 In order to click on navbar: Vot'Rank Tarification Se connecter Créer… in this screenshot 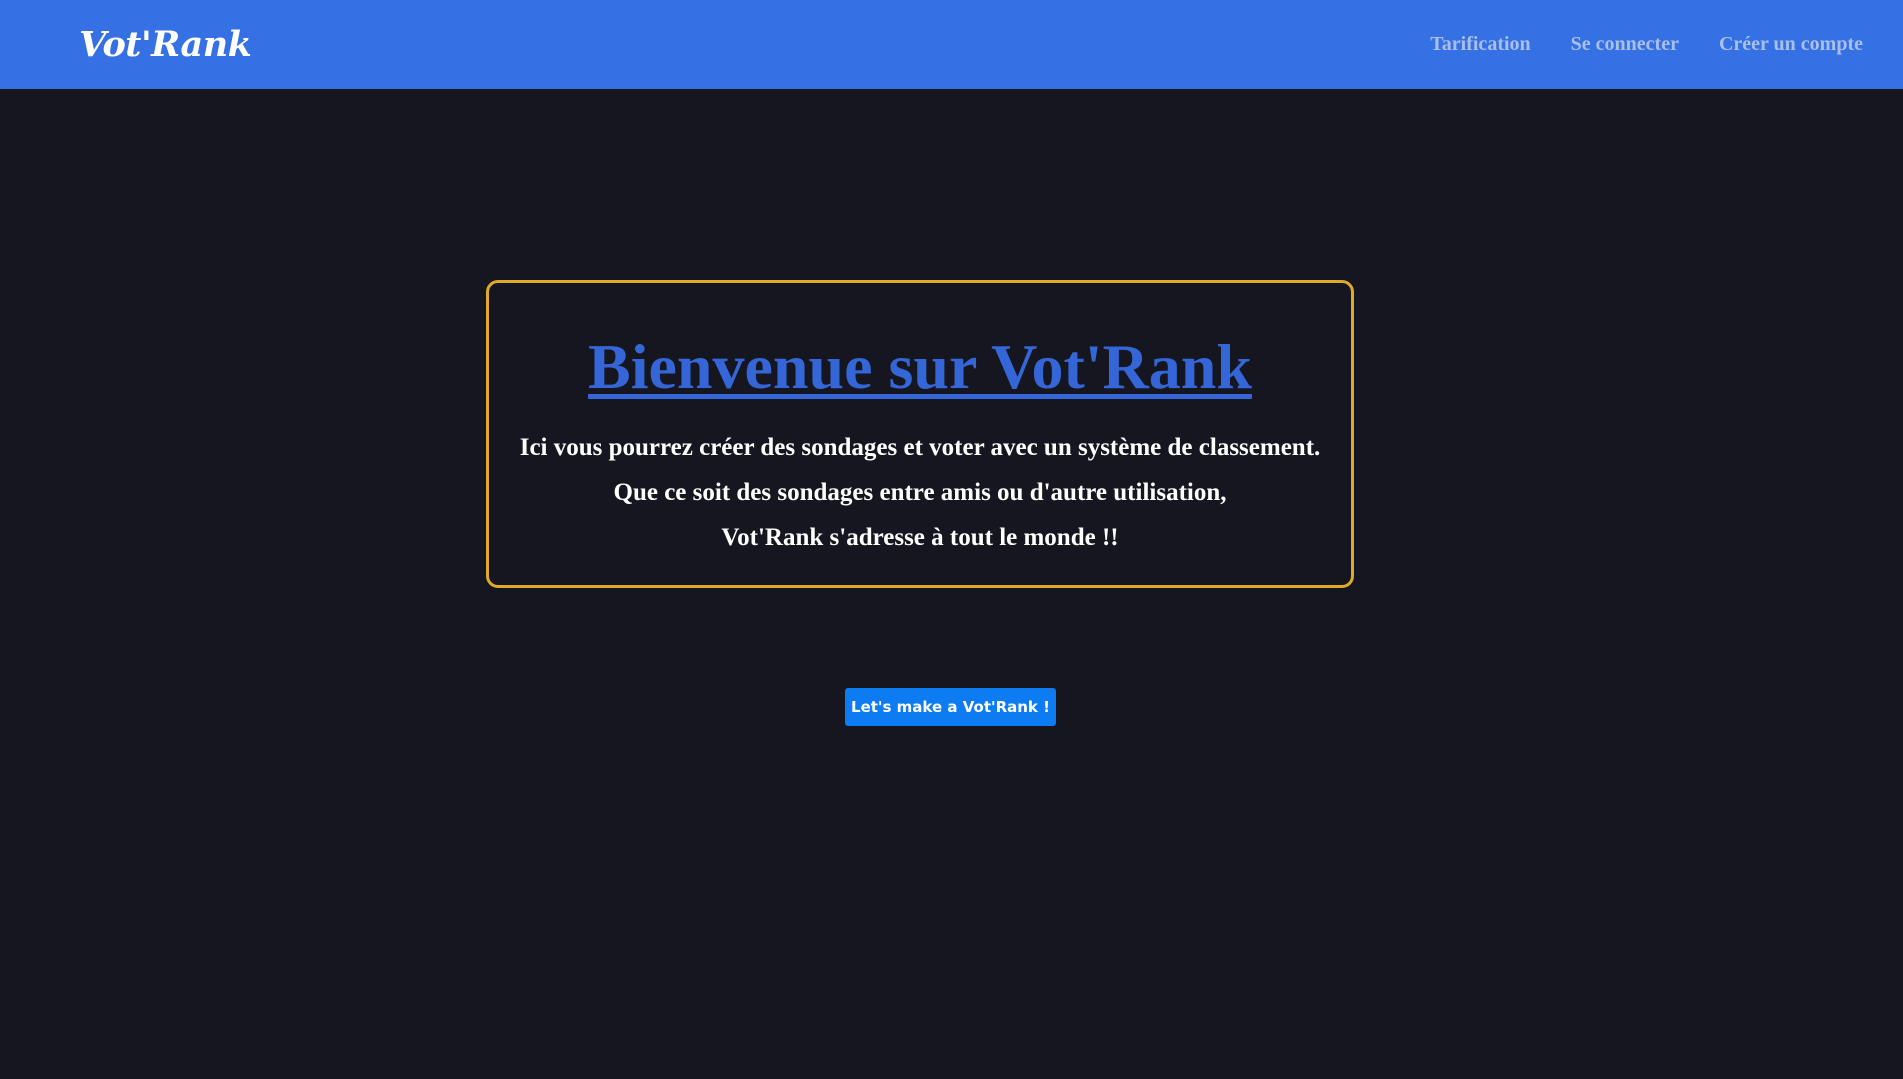, I will do `click(951, 44)`.